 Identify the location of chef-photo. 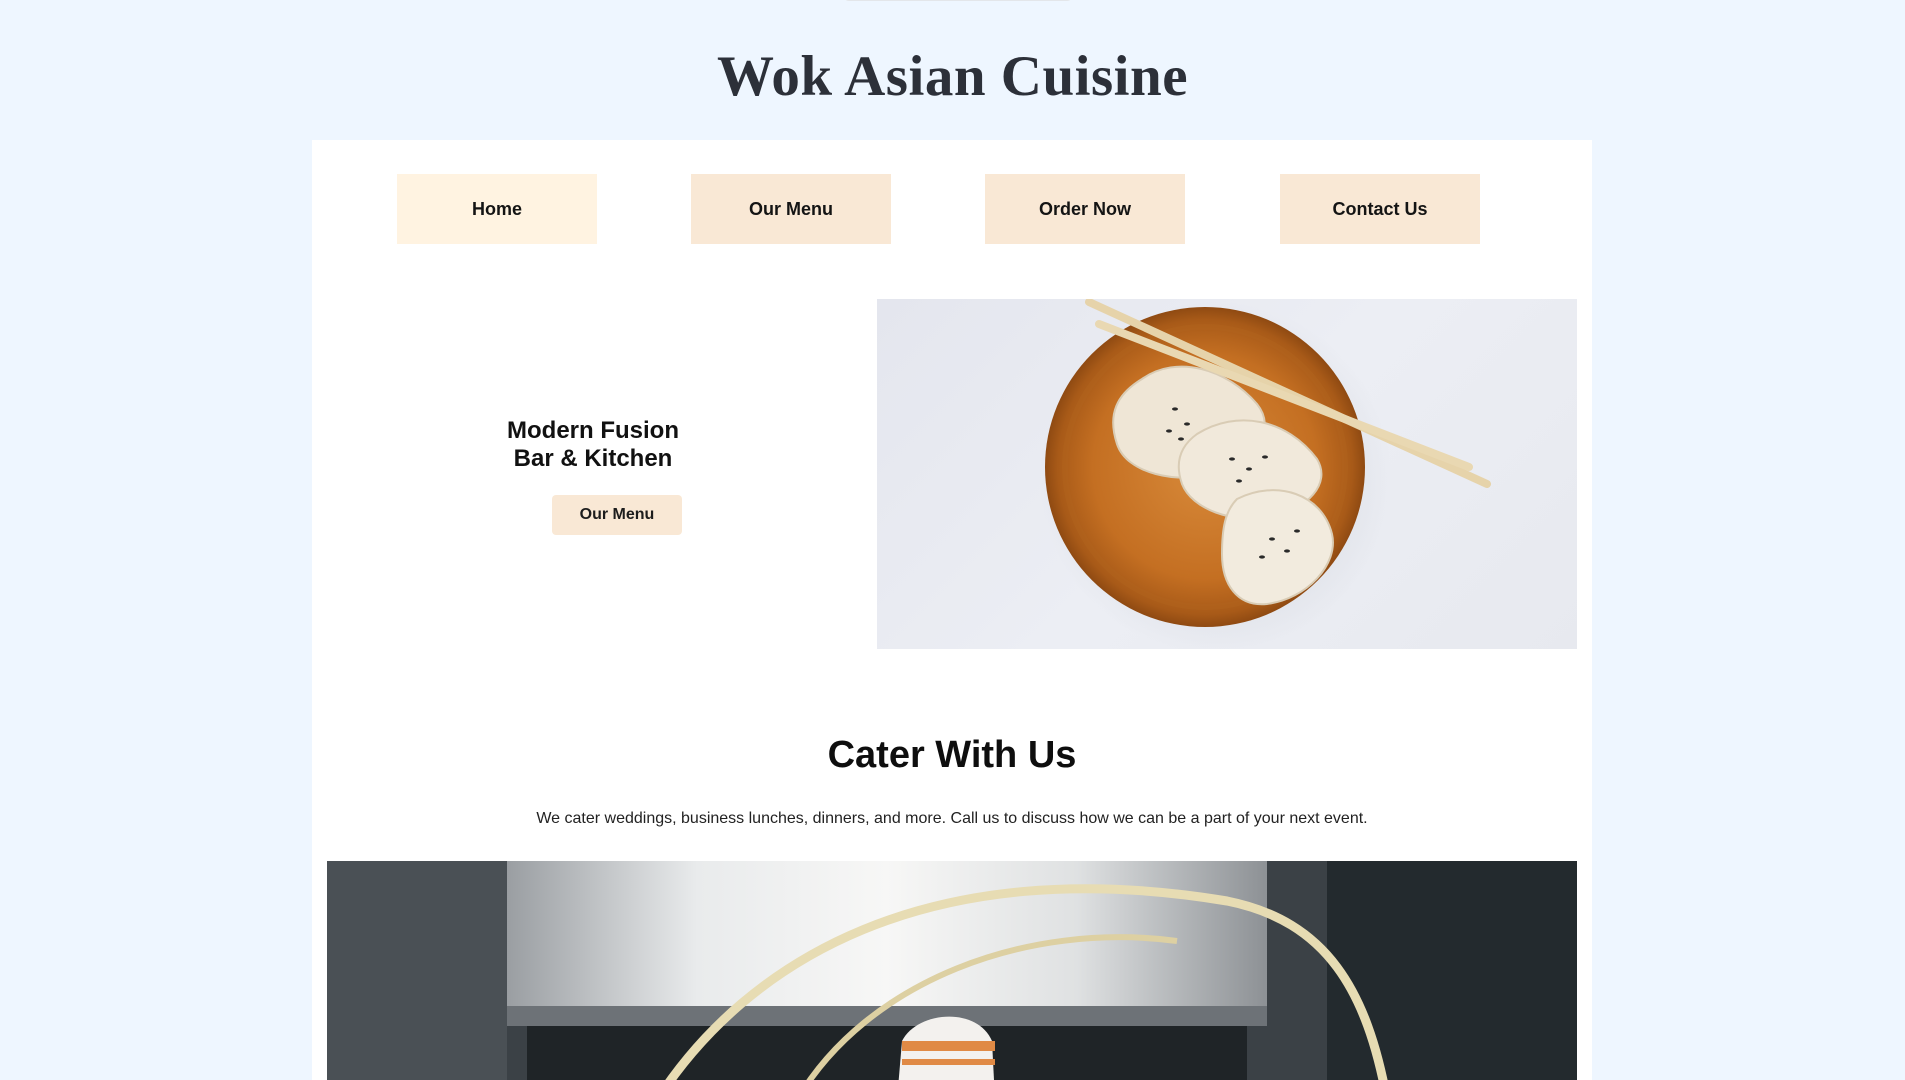
(952, 970).